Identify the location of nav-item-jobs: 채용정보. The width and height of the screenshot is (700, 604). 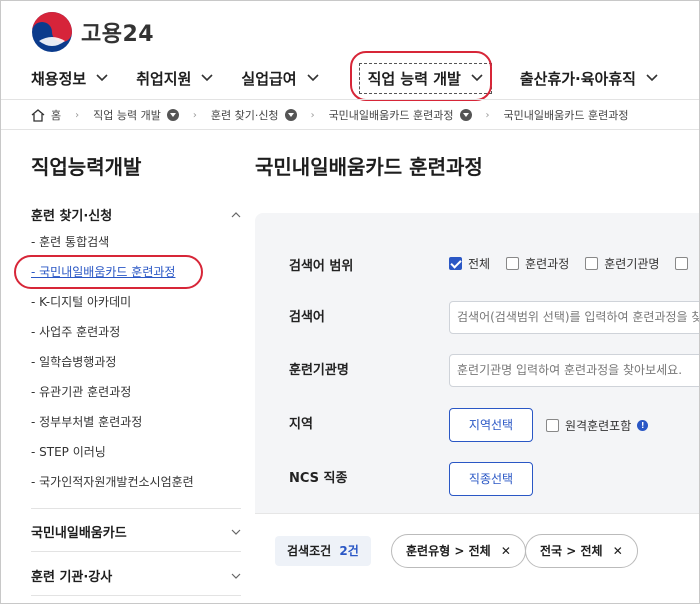
(69, 78).